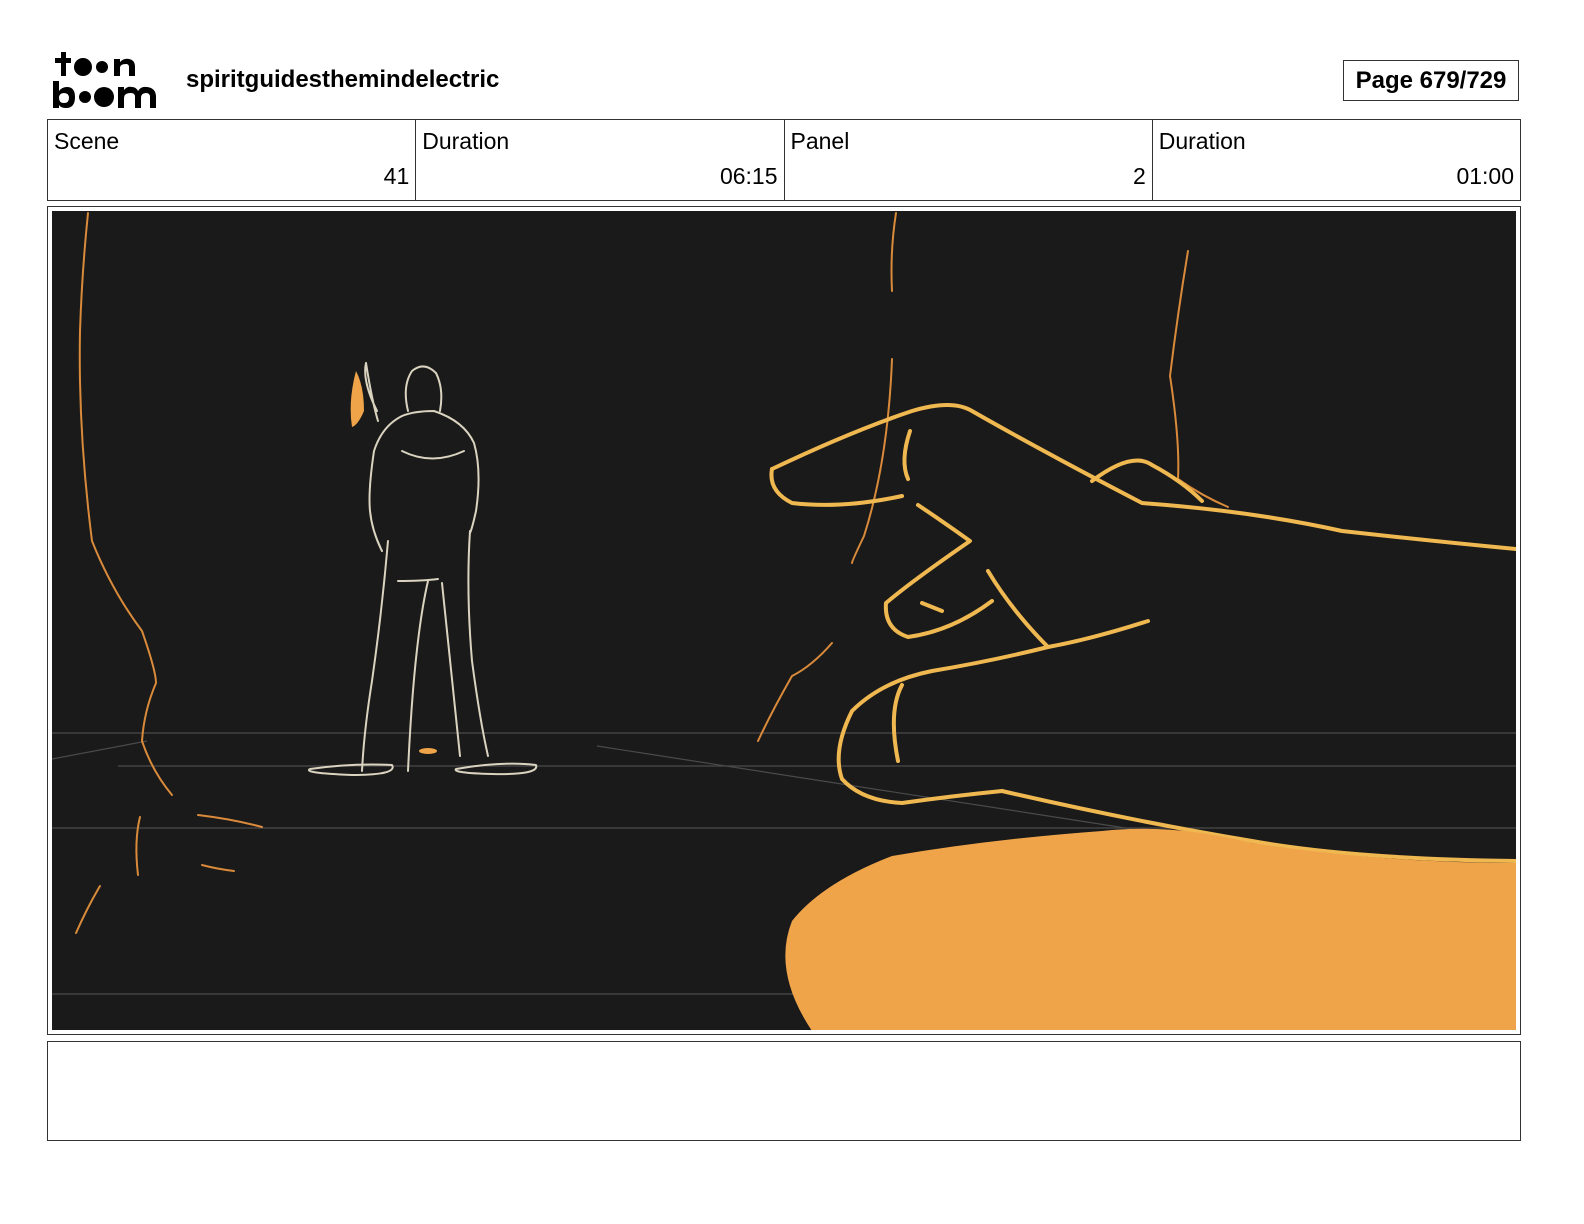 The image size is (1584, 1224). What do you see at coordinates (1202, 141) in the screenshot?
I see `panel-duration-label: Duration` at bounding box center [1202, 141].